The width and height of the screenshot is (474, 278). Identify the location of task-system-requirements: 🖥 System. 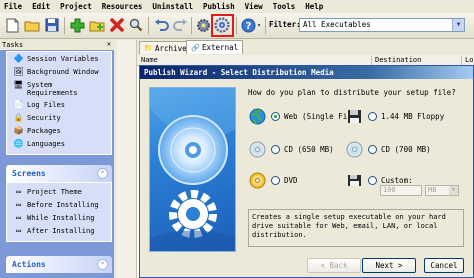
(32, 84).